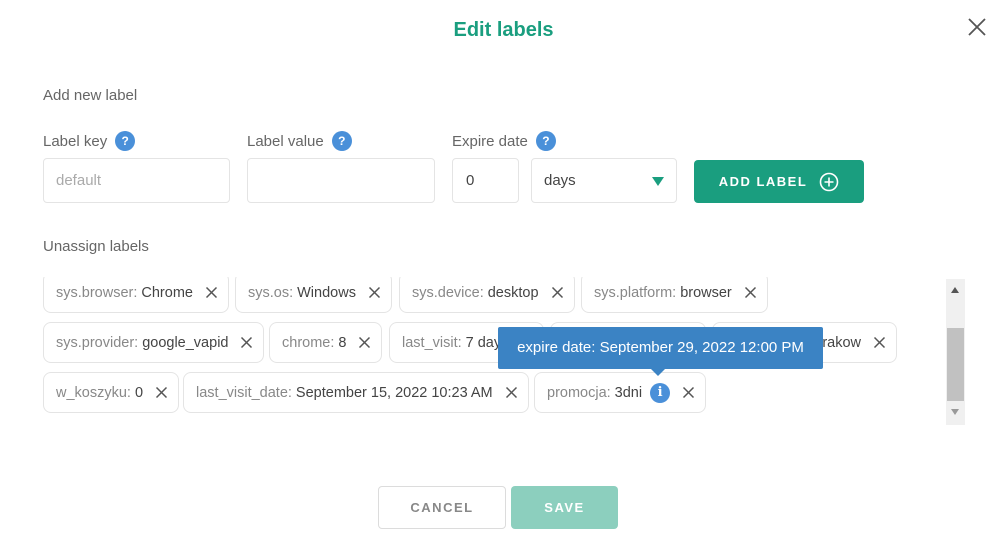  What do you see at coordinates (448, 292) in the screenshot?
I see `label-key: sys.device:` at bounding box center [448, 292].